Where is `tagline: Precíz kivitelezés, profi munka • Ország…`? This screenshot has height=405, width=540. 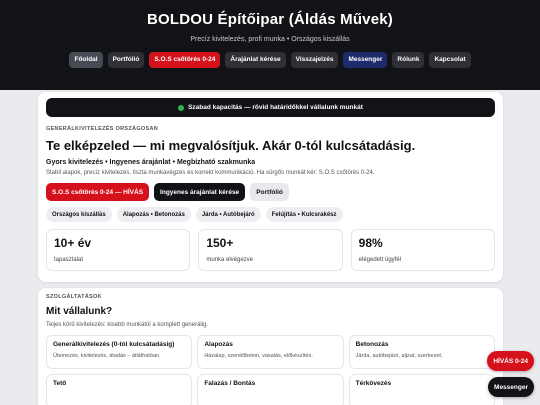
tagline: Precíz kivitelezés, profi munka • Ország… is located at coordinates (270, 39).